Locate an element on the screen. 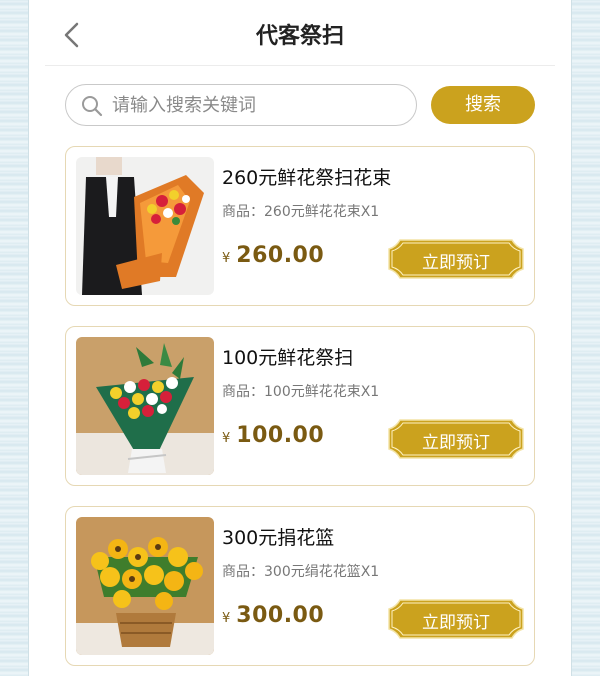 This screenshot has height=676, width=600. product-price: ¥300.00 is located at coordinates (273, 615).